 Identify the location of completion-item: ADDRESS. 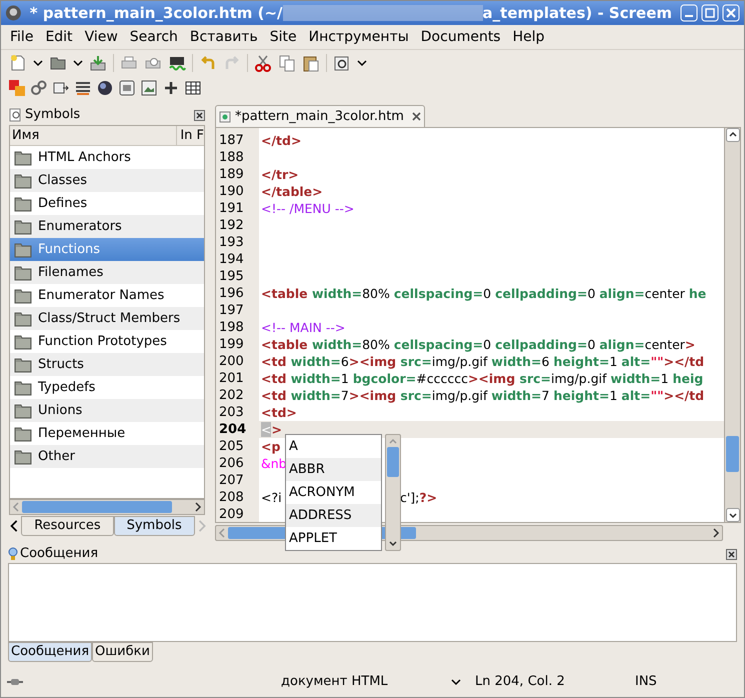
(333, 515).